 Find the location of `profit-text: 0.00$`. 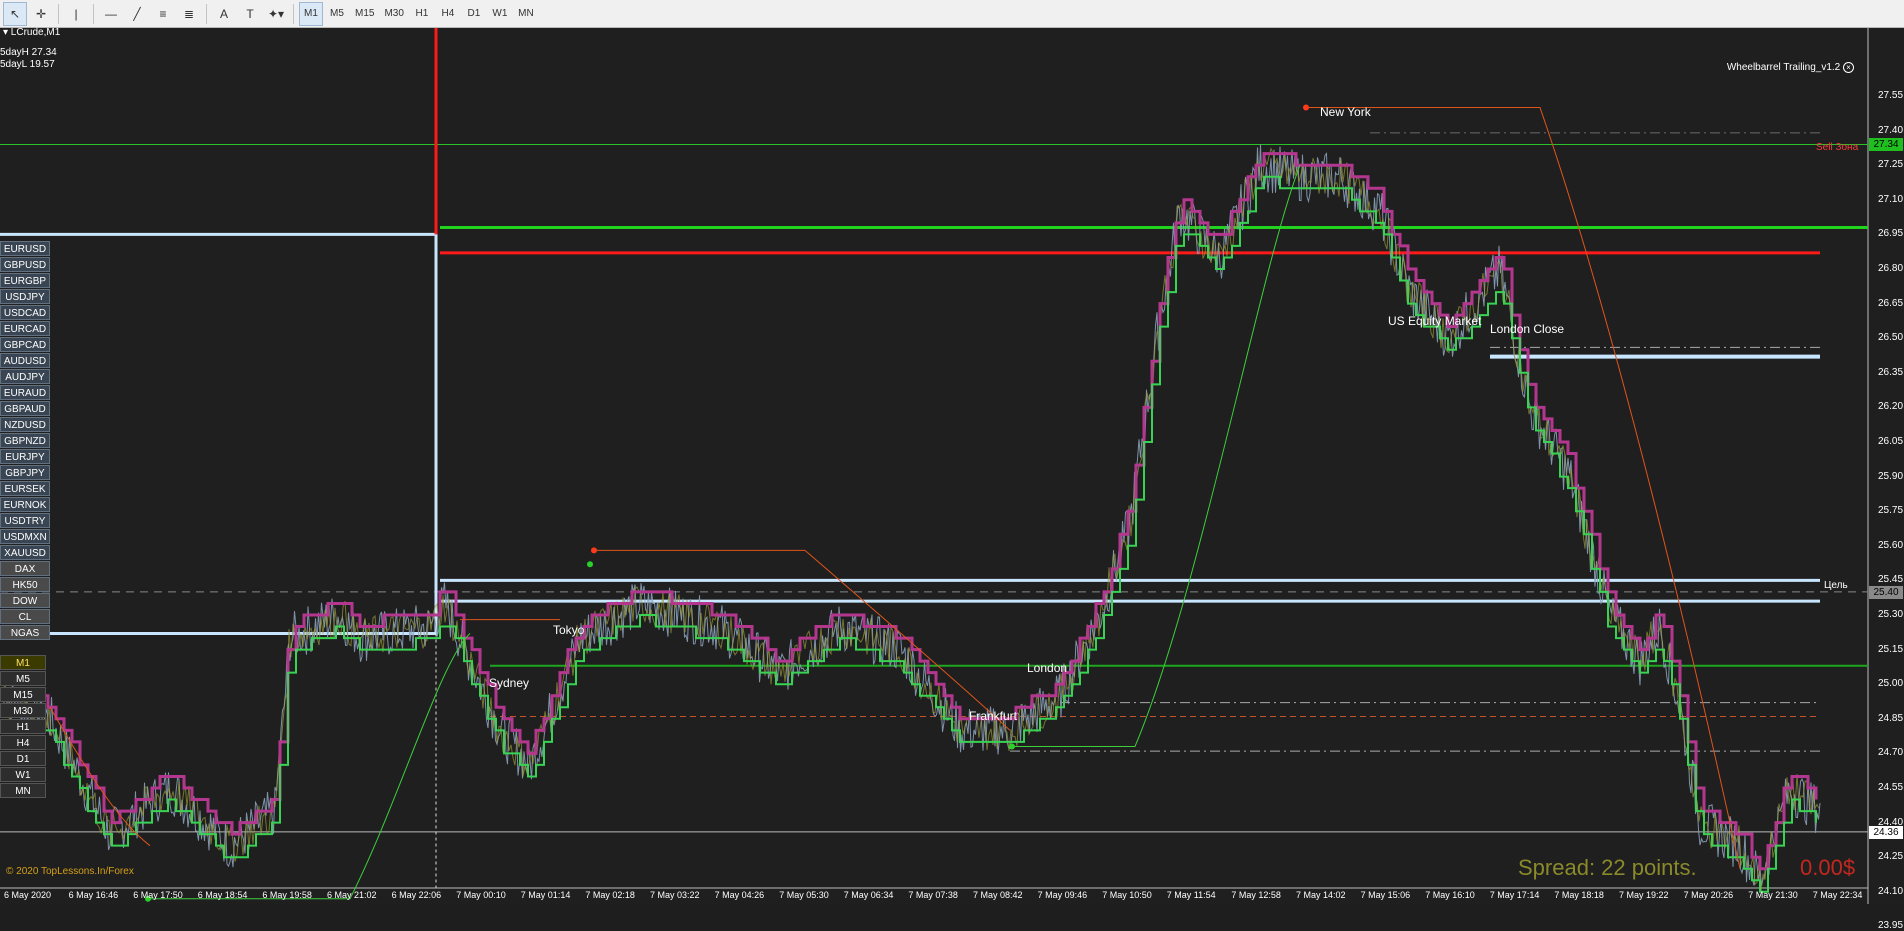

profit-text: 0.00$ is located at coordinates (1828, 867).